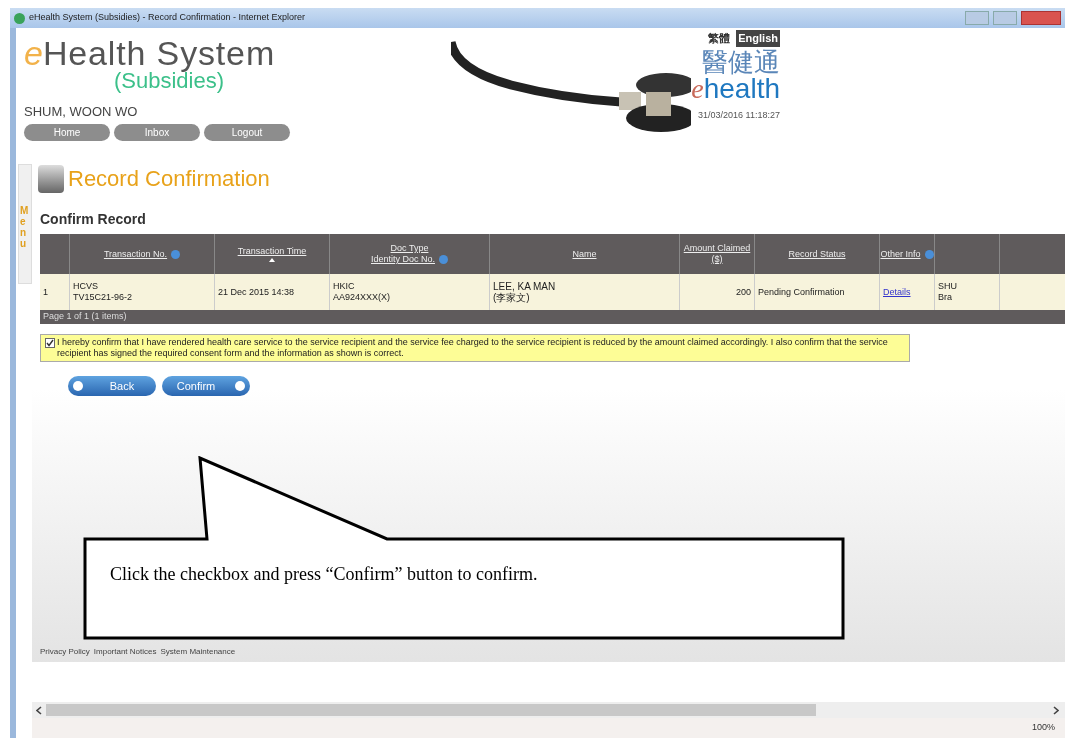 This screenshot has width=1065, height=738. What do you see at coordinates (739, 115) in the screenshot?
I see `date-time: 31/03/2016 11:18:27` at bounding box center [739, 115].